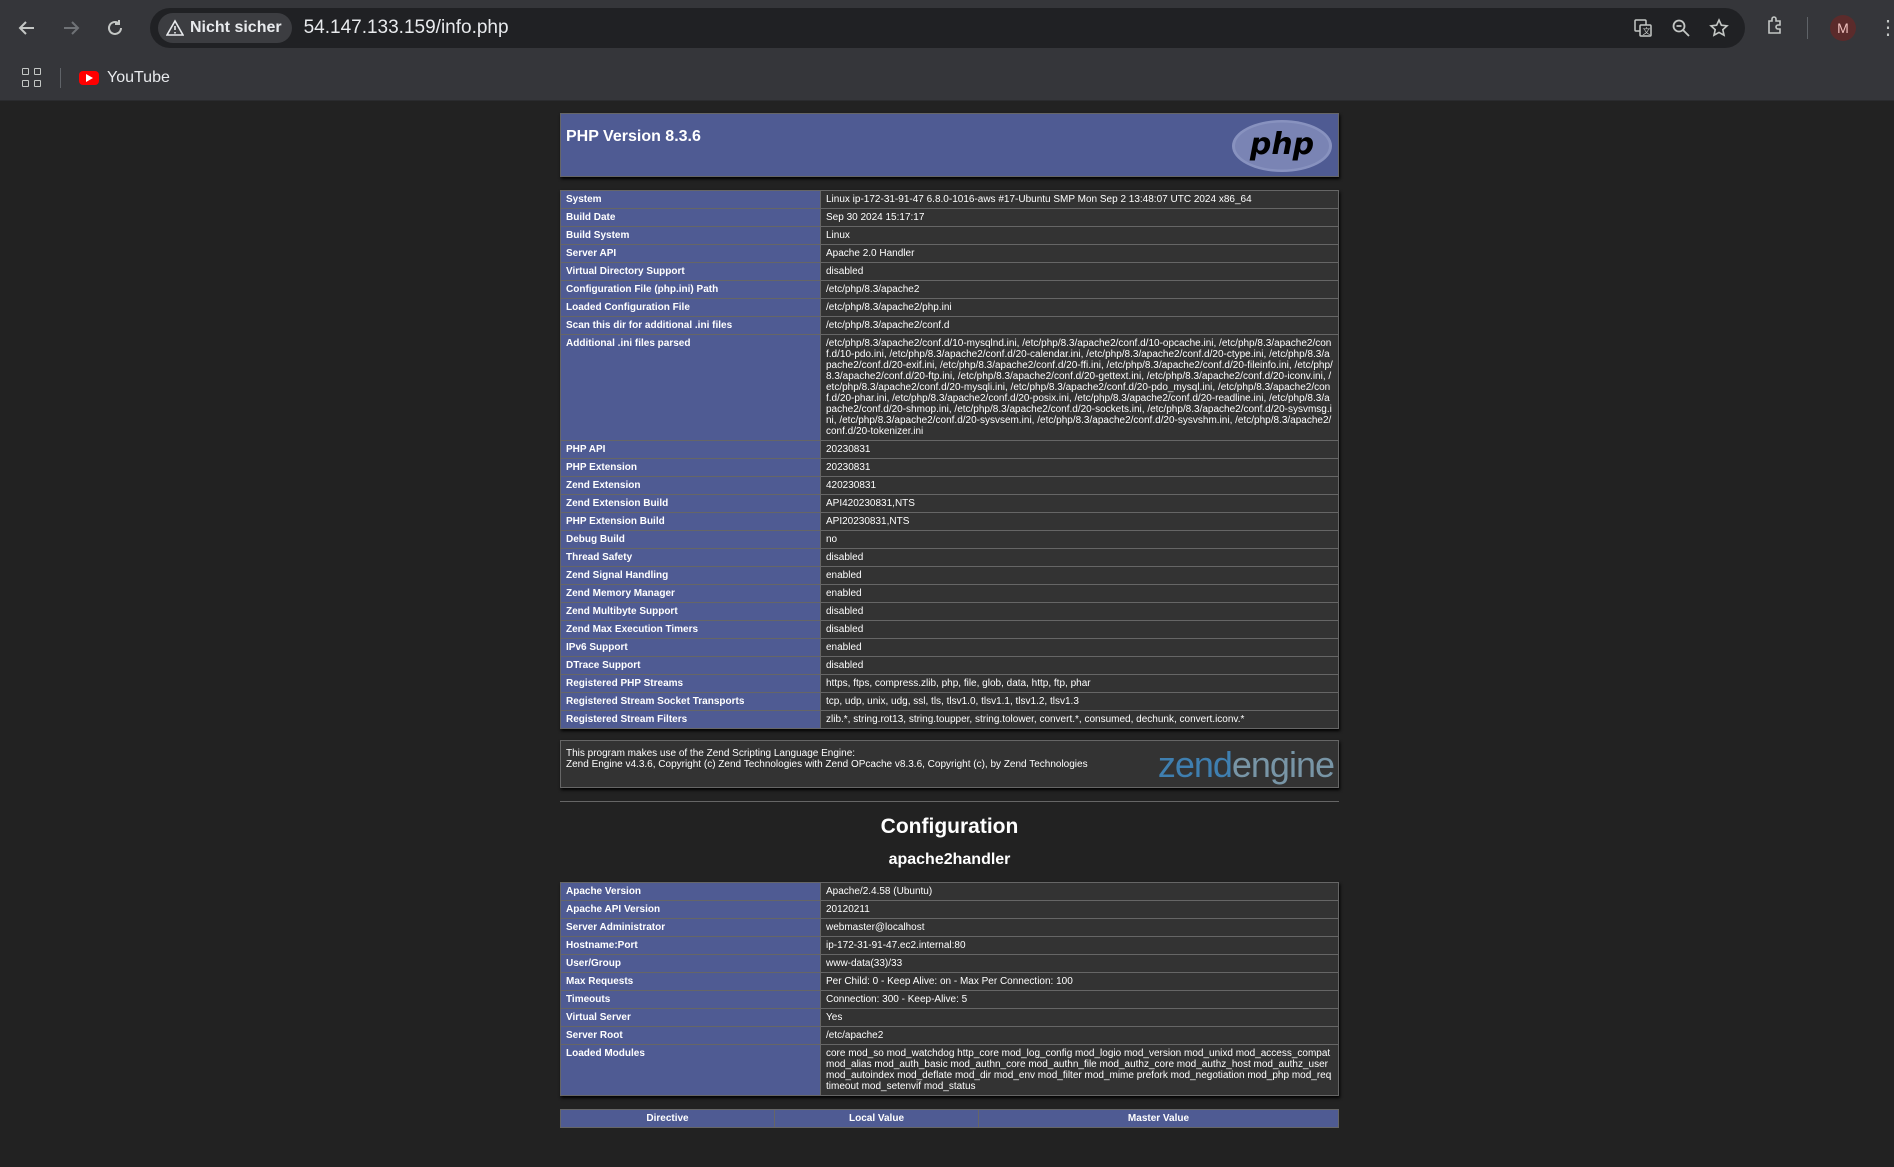 This screenshot has width=1894, height=1167. I want to click on address-bar: Nicht sicher 54.147.133.159/info.php 文, so click(947, 28).